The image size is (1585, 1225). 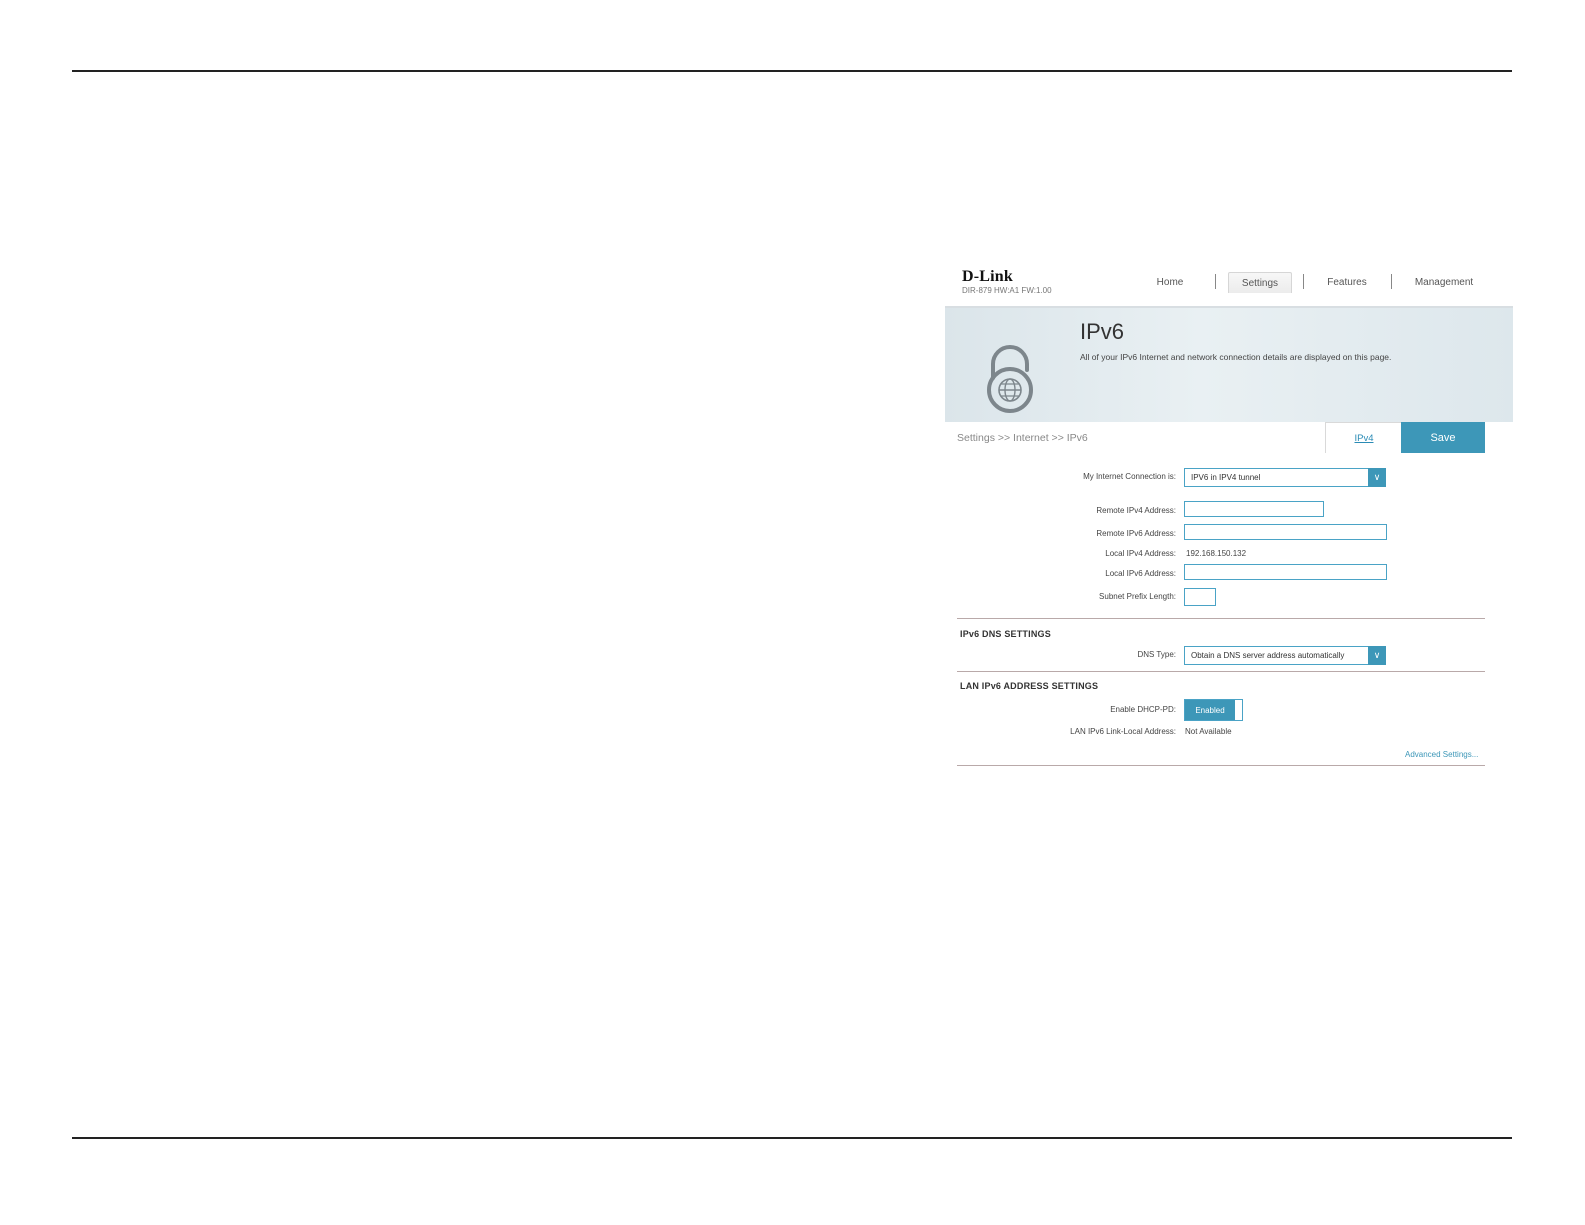 What do you see at coordinates (1136, 510) in the screenshot?
I see `remote-ipv4-label: Remote IPv4 Address:` at bounding box center [1136, 510].